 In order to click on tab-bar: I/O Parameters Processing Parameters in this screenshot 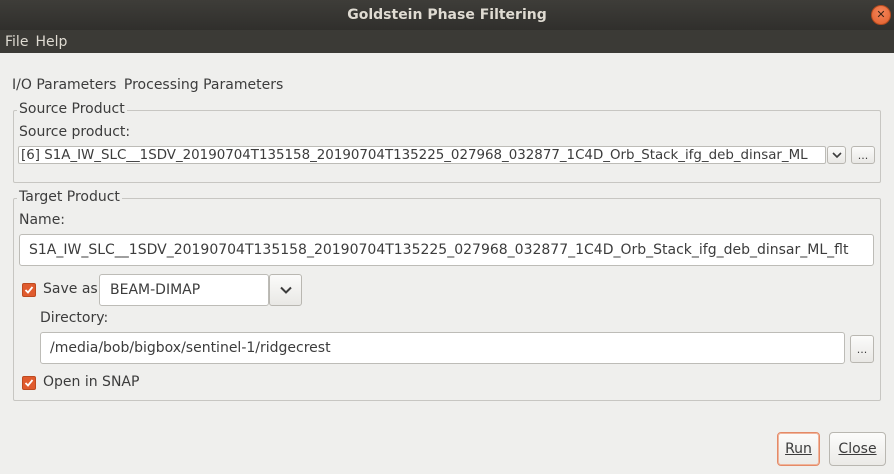, I will do `click(149, 85)`.